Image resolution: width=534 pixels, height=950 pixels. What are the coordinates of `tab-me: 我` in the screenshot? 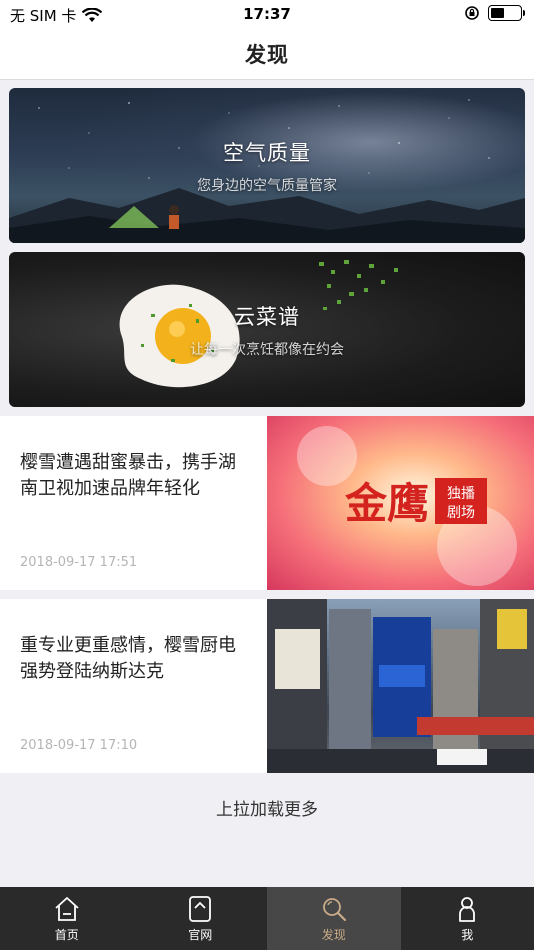 It's located at (467, 918).